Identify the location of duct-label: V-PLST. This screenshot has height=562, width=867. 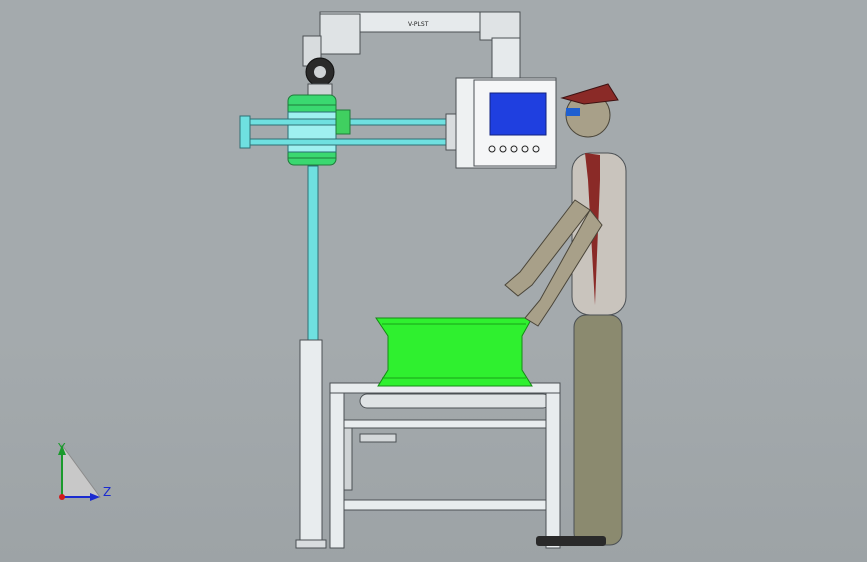
(418, 24).